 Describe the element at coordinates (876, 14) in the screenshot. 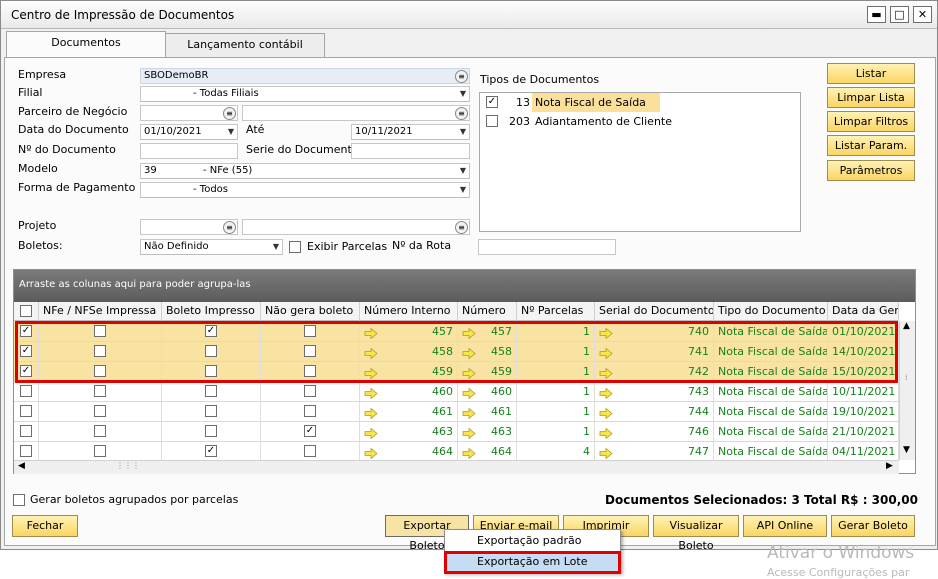

I see `minimize-button: ▬` at that location.